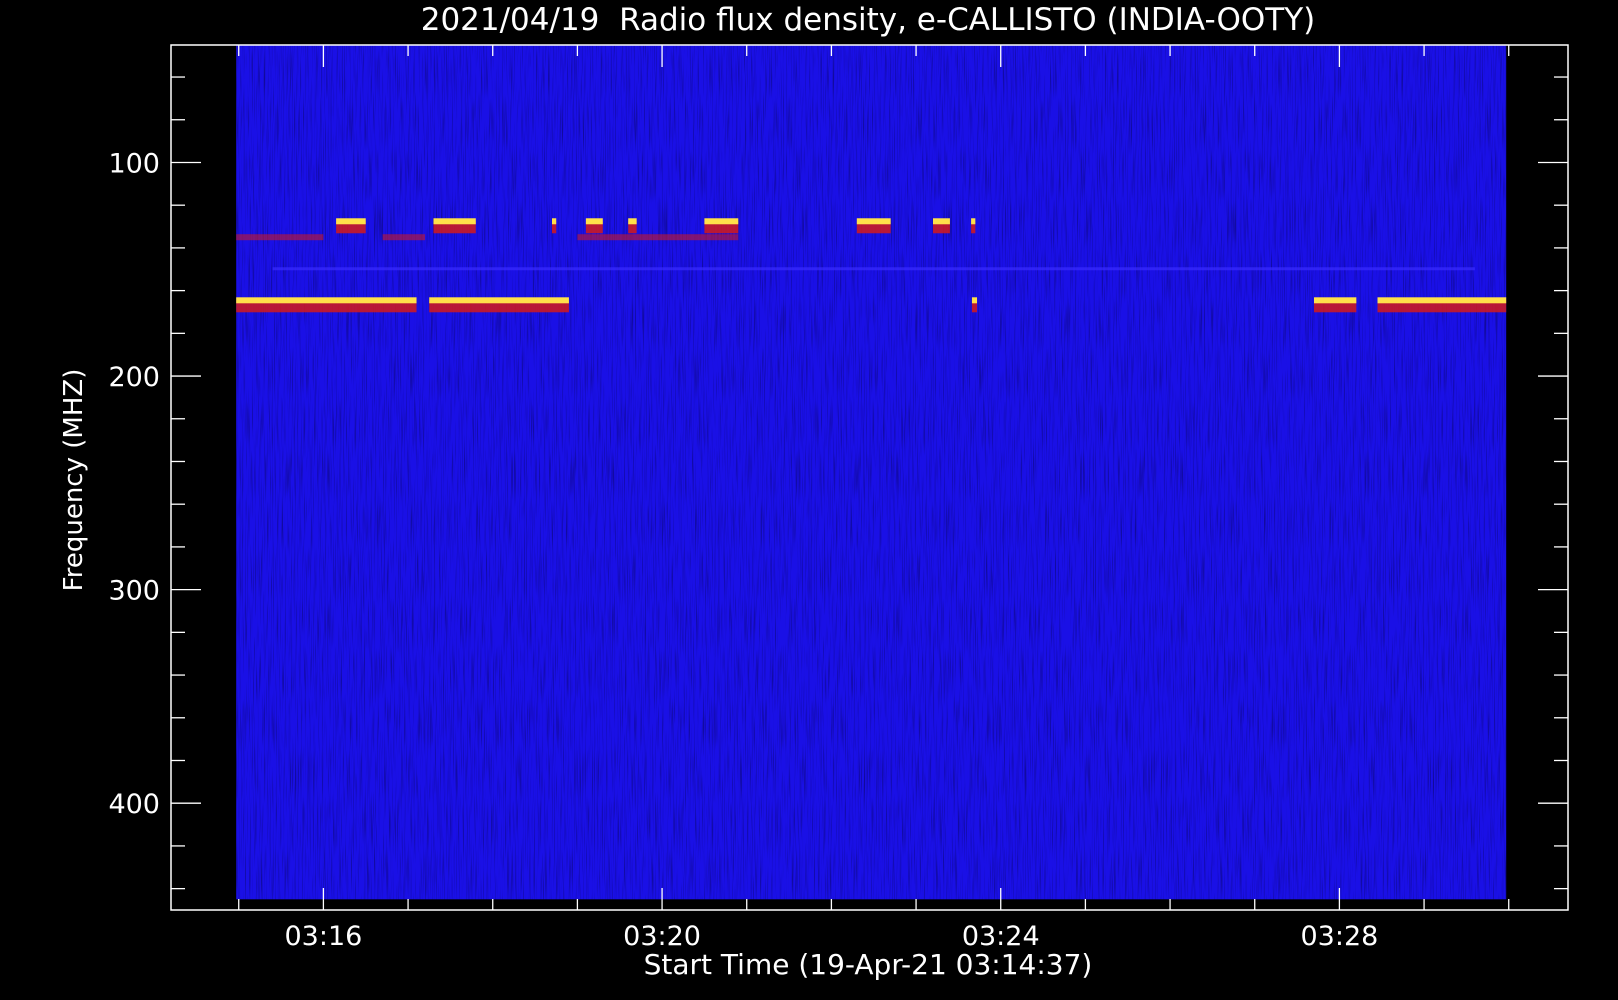 The width and height of the screenshot is (1618, 1000). I want to click on y-tick-label: 200, so click(134, 377).